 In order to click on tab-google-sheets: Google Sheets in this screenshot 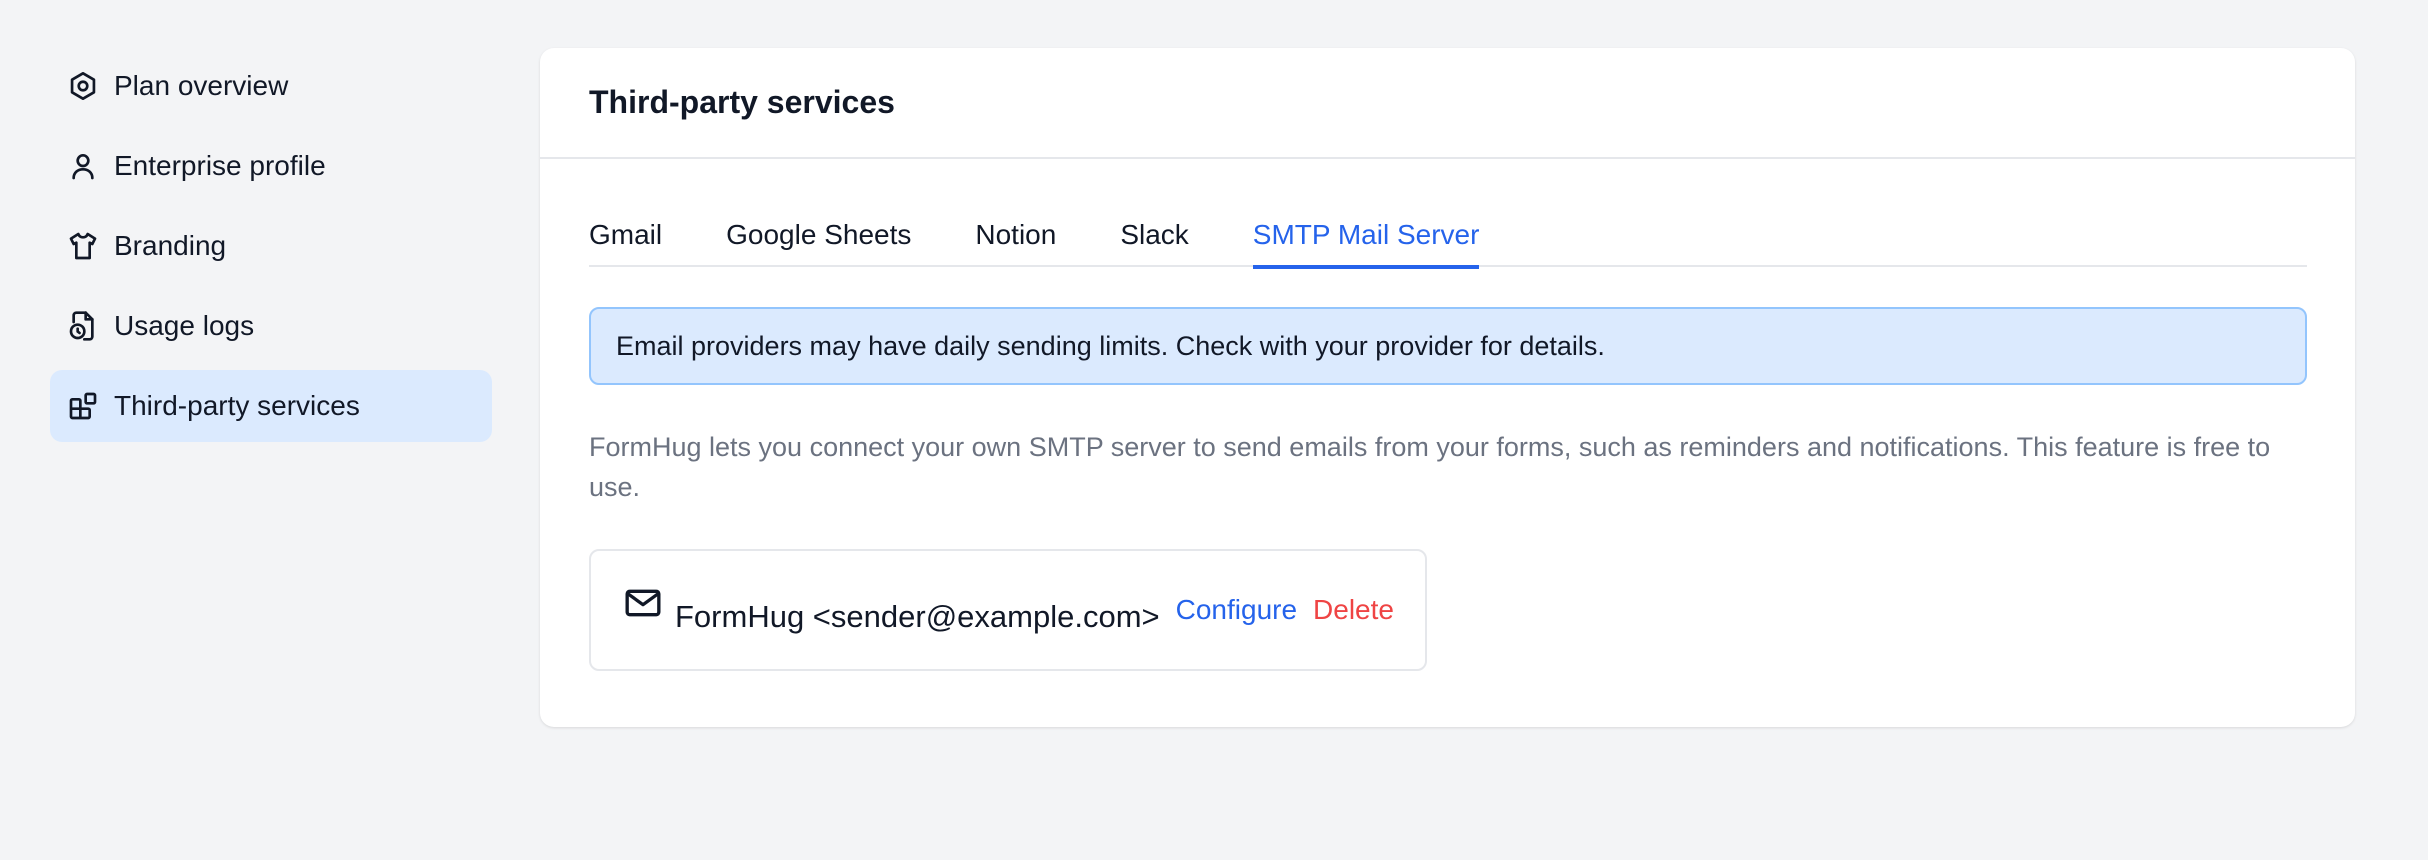, I will do `click(818, 242)`.